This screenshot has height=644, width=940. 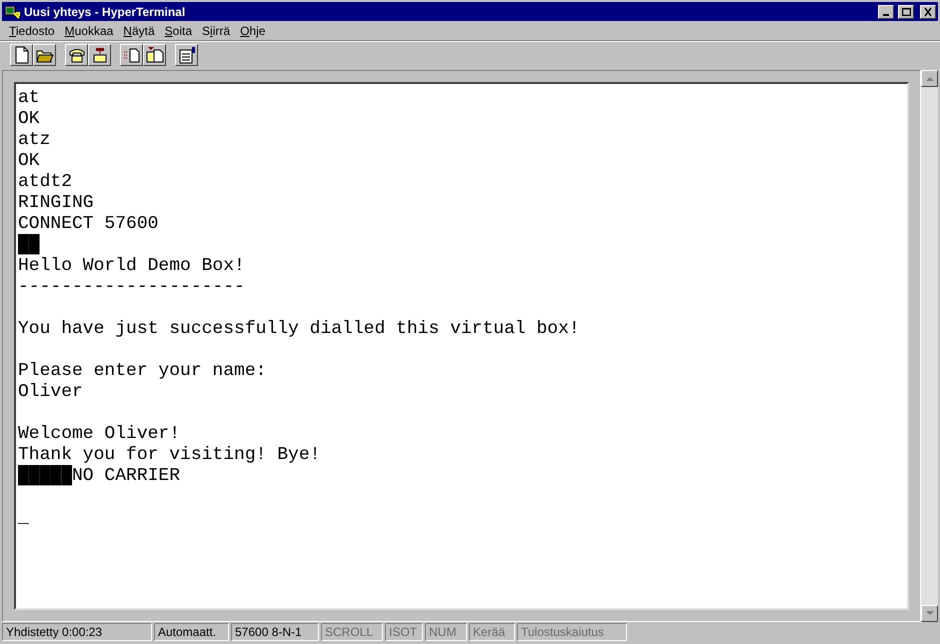 I want to click on scroll-down-button, so click(x=929, y=613).